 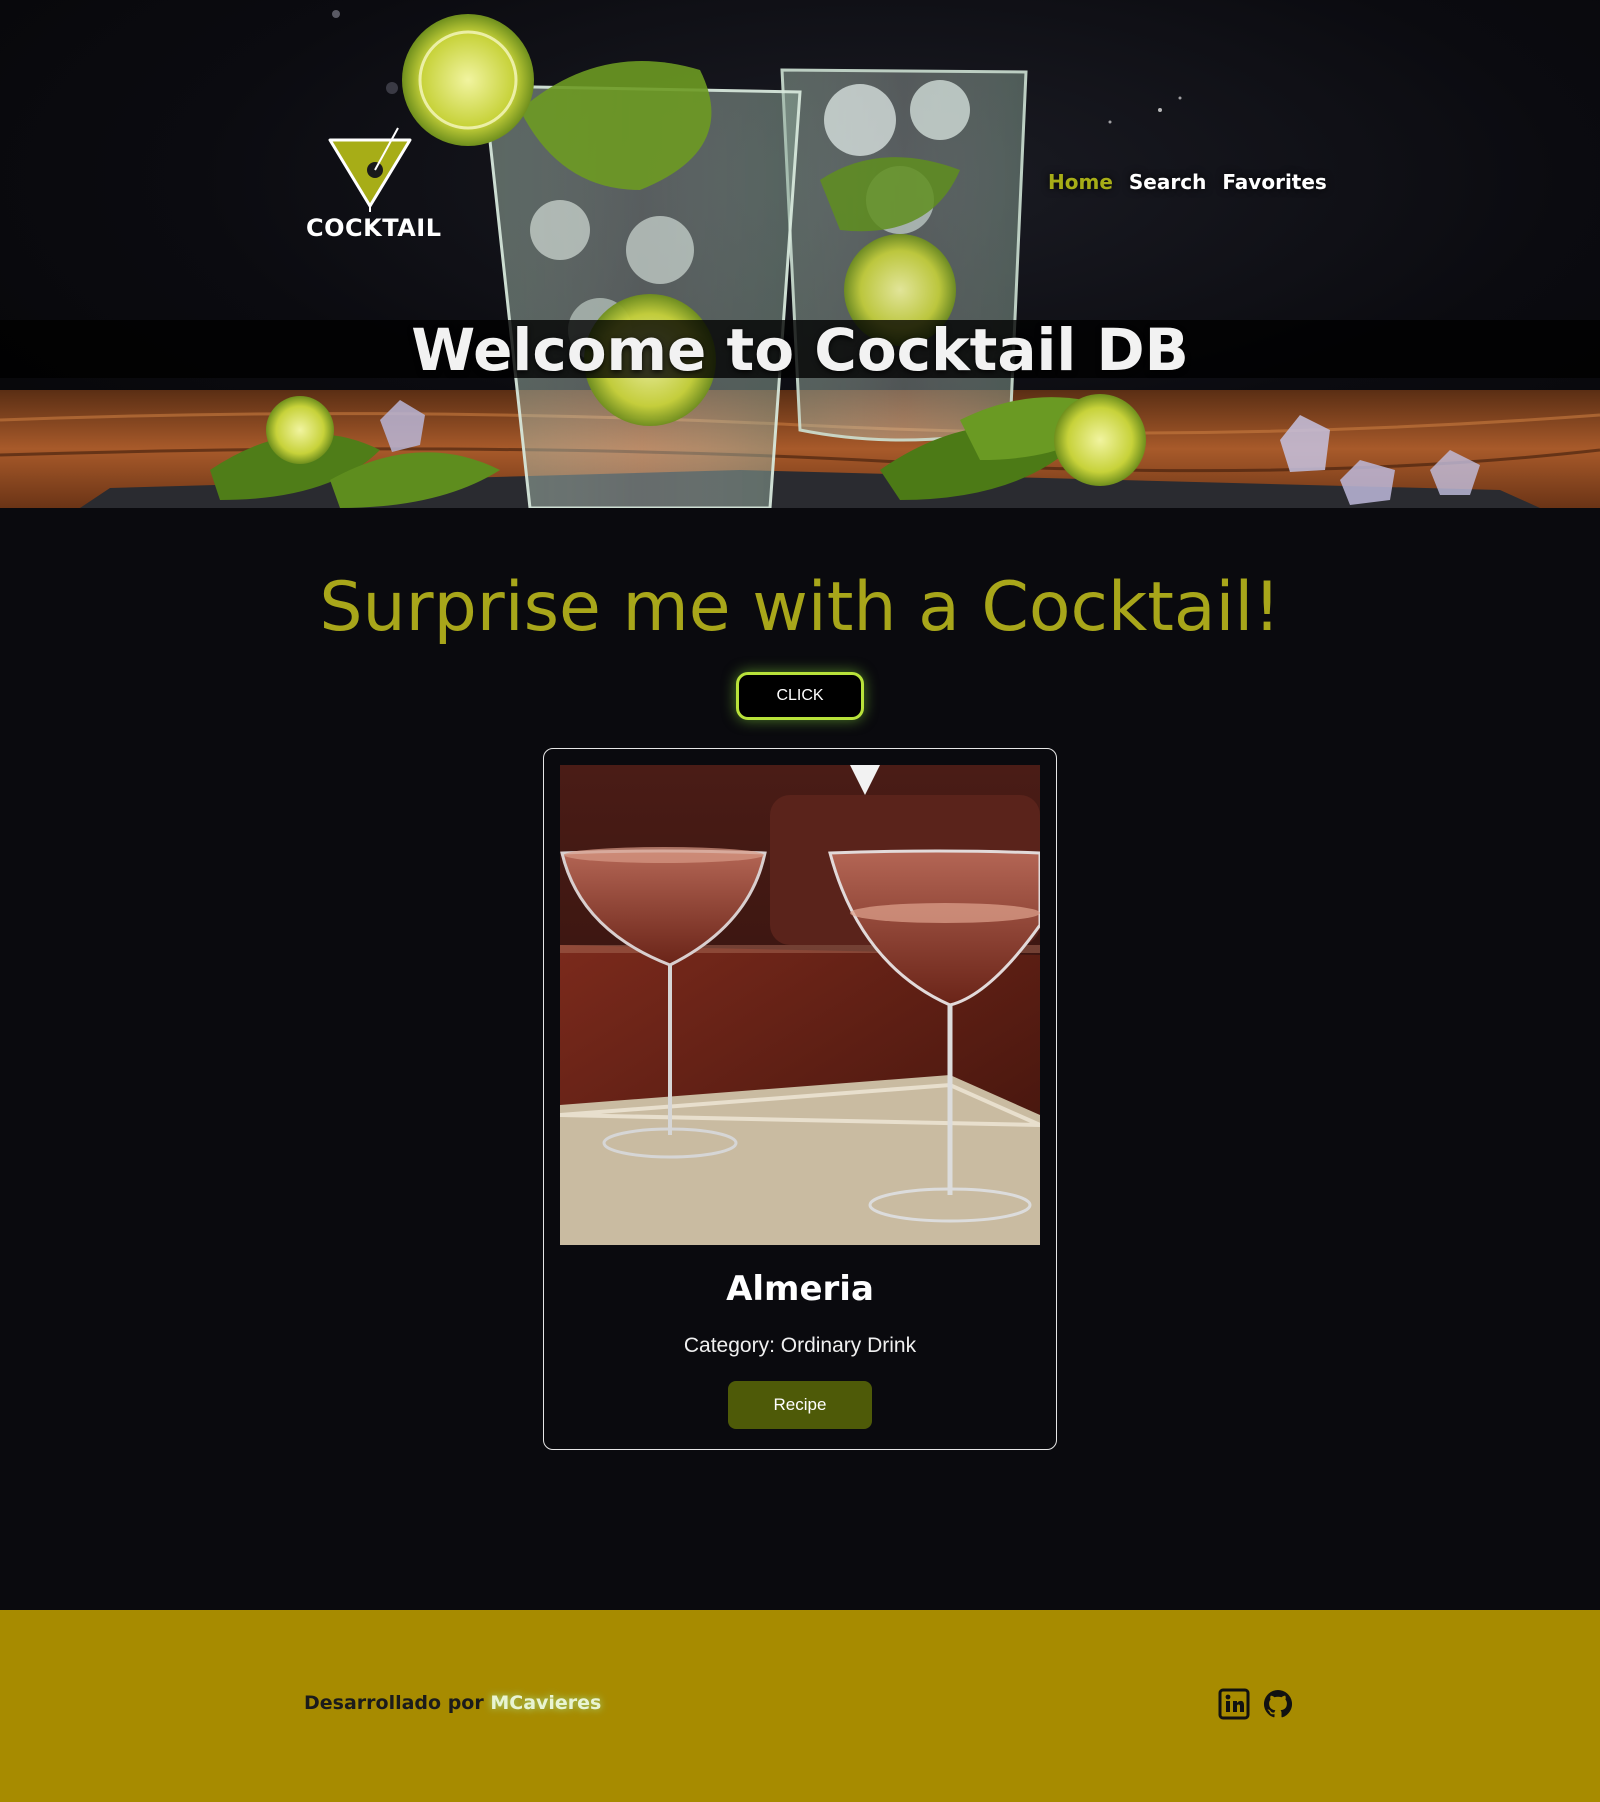 I want to click on footer-author-link: MCavieres, so click(x=545, y=1703).